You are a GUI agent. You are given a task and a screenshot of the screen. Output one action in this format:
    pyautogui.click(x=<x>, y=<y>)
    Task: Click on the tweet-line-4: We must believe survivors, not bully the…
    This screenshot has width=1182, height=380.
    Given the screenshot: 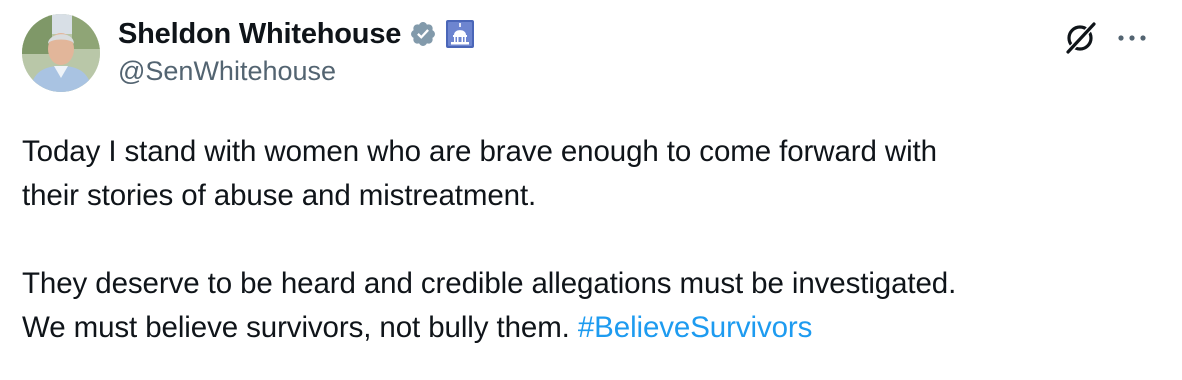 What is the action you would take?
    pyautogui.click(x=300, y=327)
    